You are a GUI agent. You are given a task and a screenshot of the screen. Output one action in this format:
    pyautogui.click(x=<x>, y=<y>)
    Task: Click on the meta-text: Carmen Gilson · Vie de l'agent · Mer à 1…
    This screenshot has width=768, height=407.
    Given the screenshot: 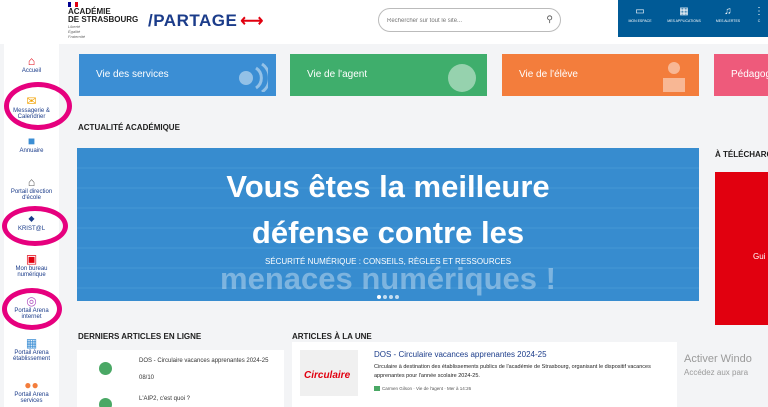 What is the action you would take?
    pyautogui.click(x=427, y=388)
    